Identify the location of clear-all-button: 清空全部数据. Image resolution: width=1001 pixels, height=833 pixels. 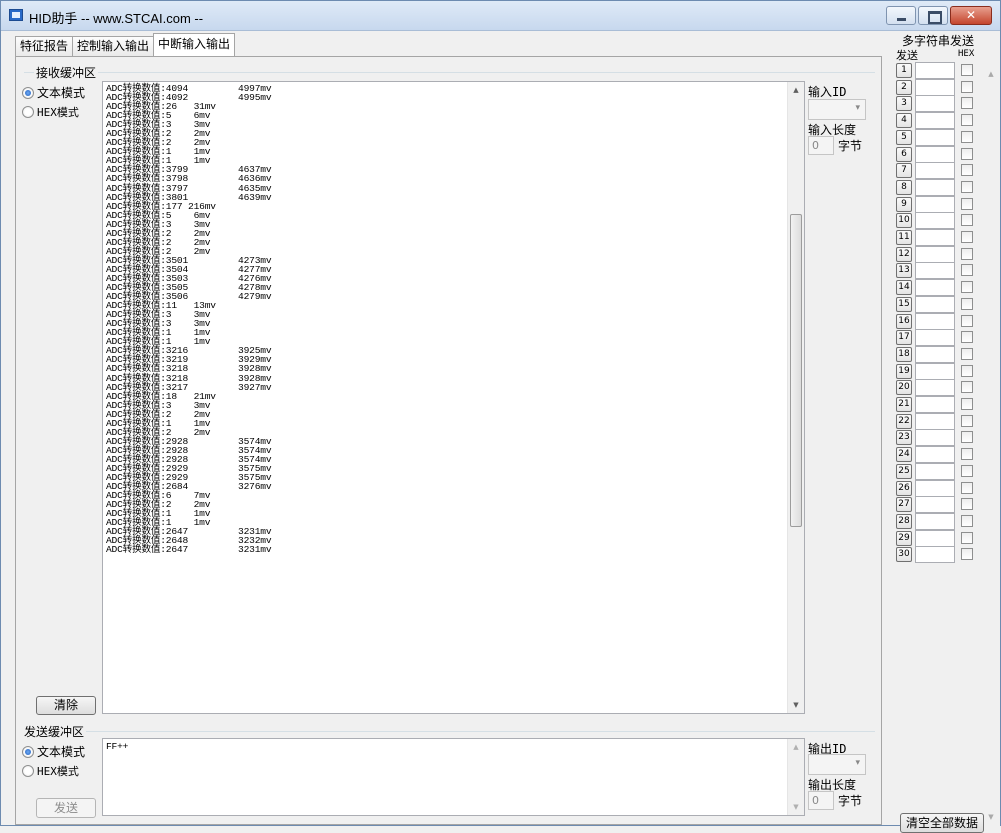
(942, 823).